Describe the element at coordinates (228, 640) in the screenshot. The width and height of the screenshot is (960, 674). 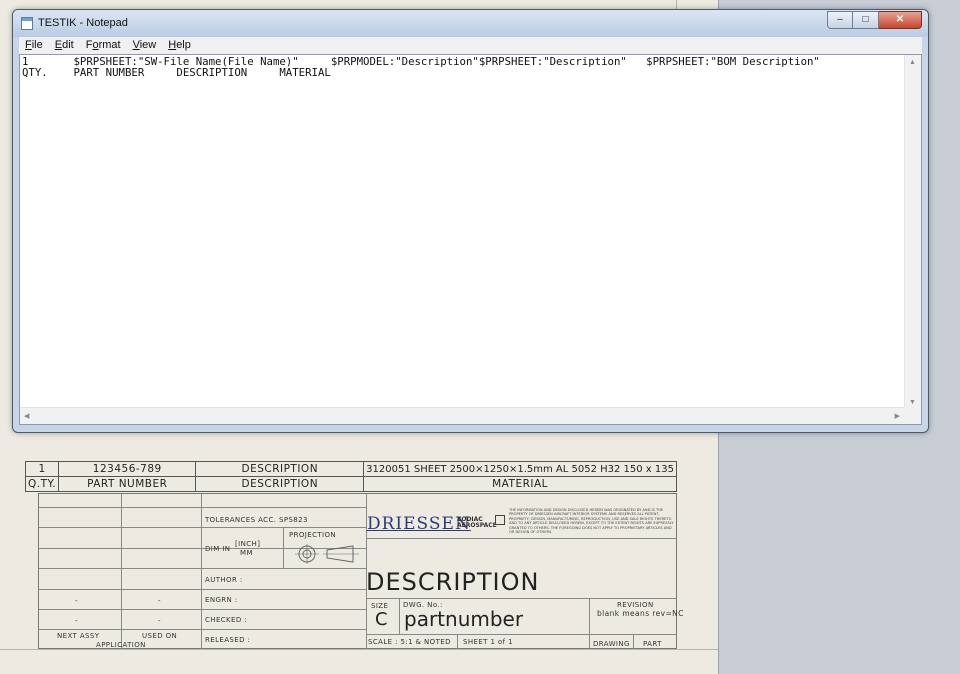
I see `released-label: RELEASED :` at that location.